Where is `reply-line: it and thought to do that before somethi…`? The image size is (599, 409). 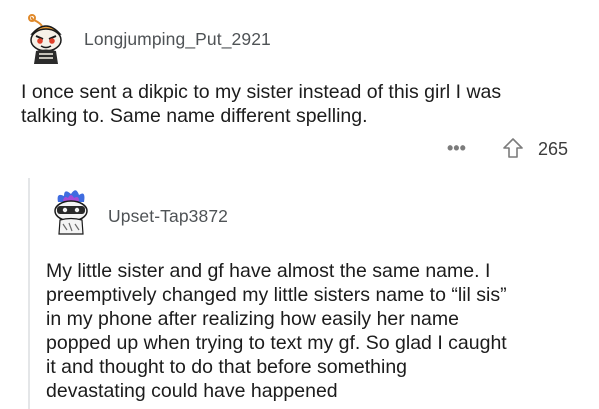 reply-line: it and thought to do that before somethi… is located at coordinates (227, 367).